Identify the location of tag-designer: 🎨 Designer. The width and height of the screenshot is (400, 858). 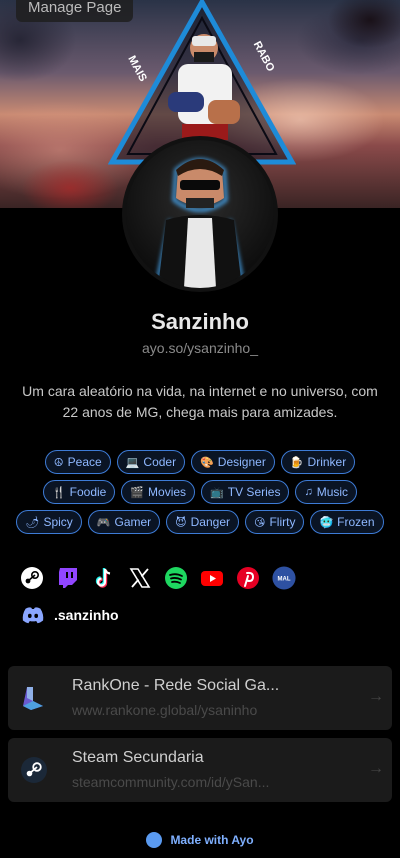
(233, 462).